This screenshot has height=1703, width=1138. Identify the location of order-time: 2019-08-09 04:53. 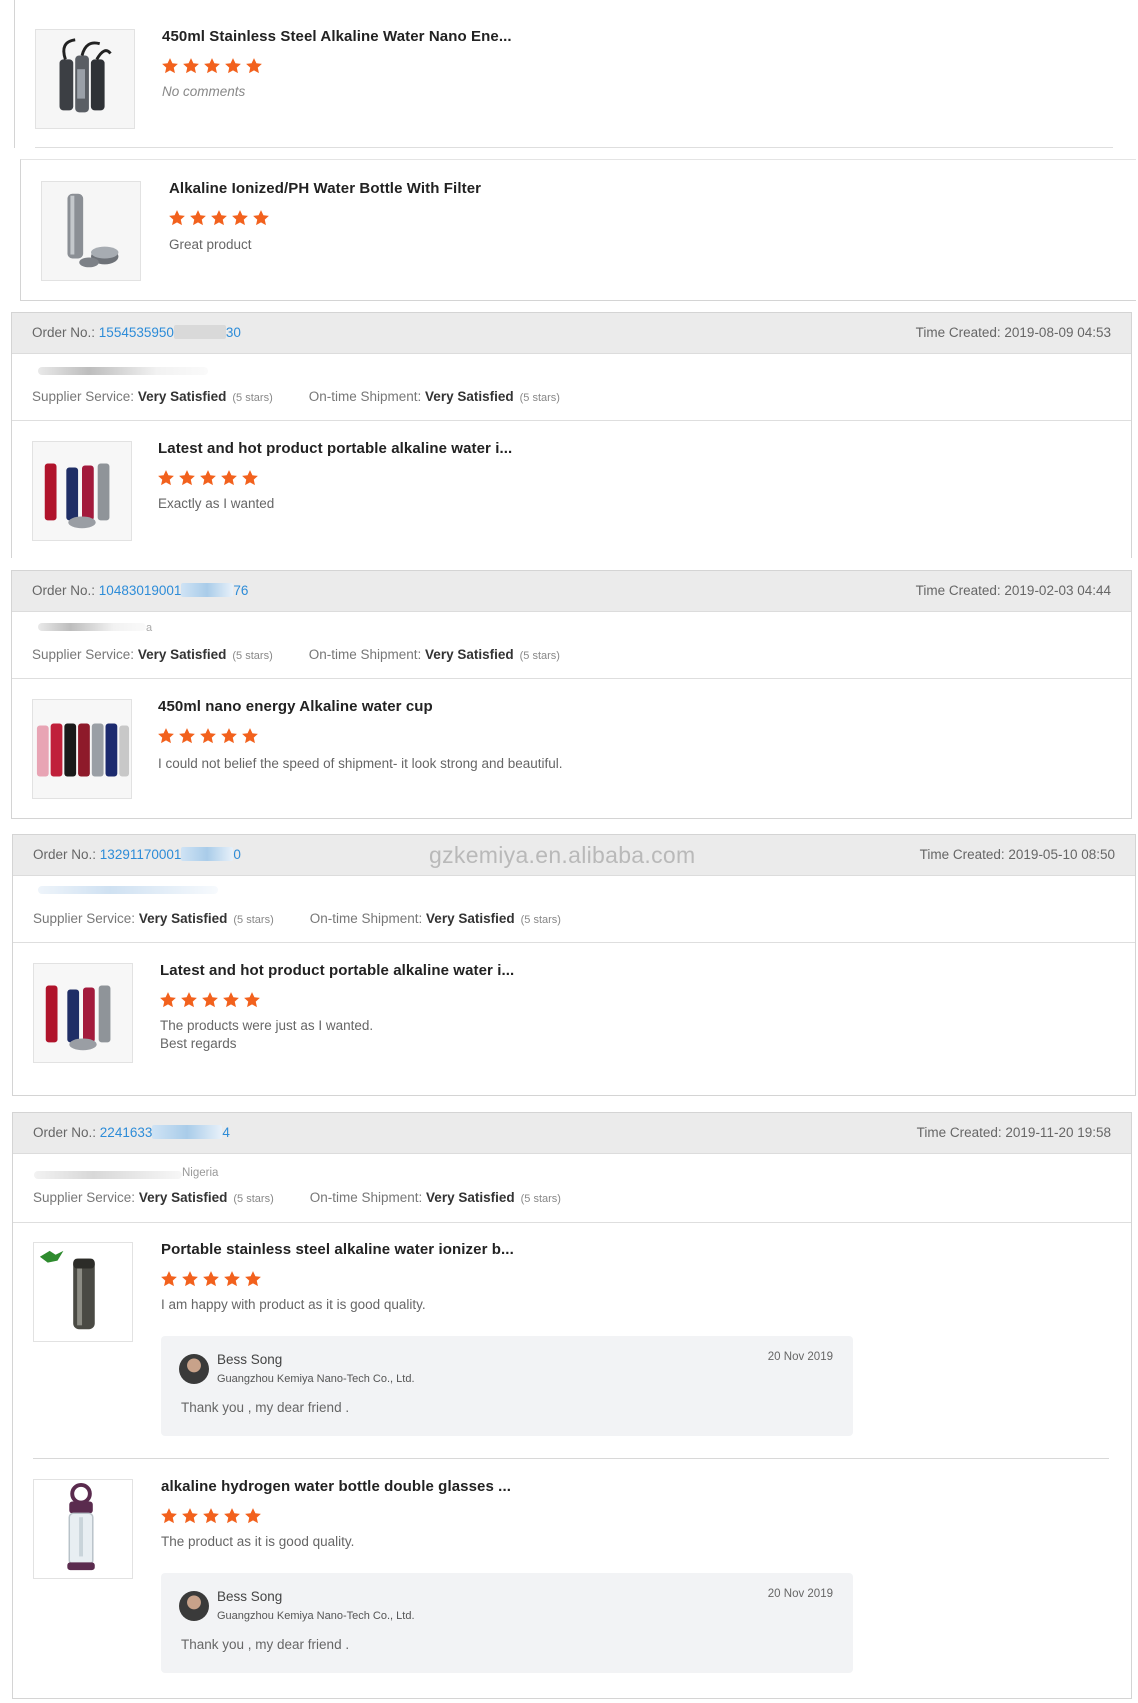
(1057, 332).